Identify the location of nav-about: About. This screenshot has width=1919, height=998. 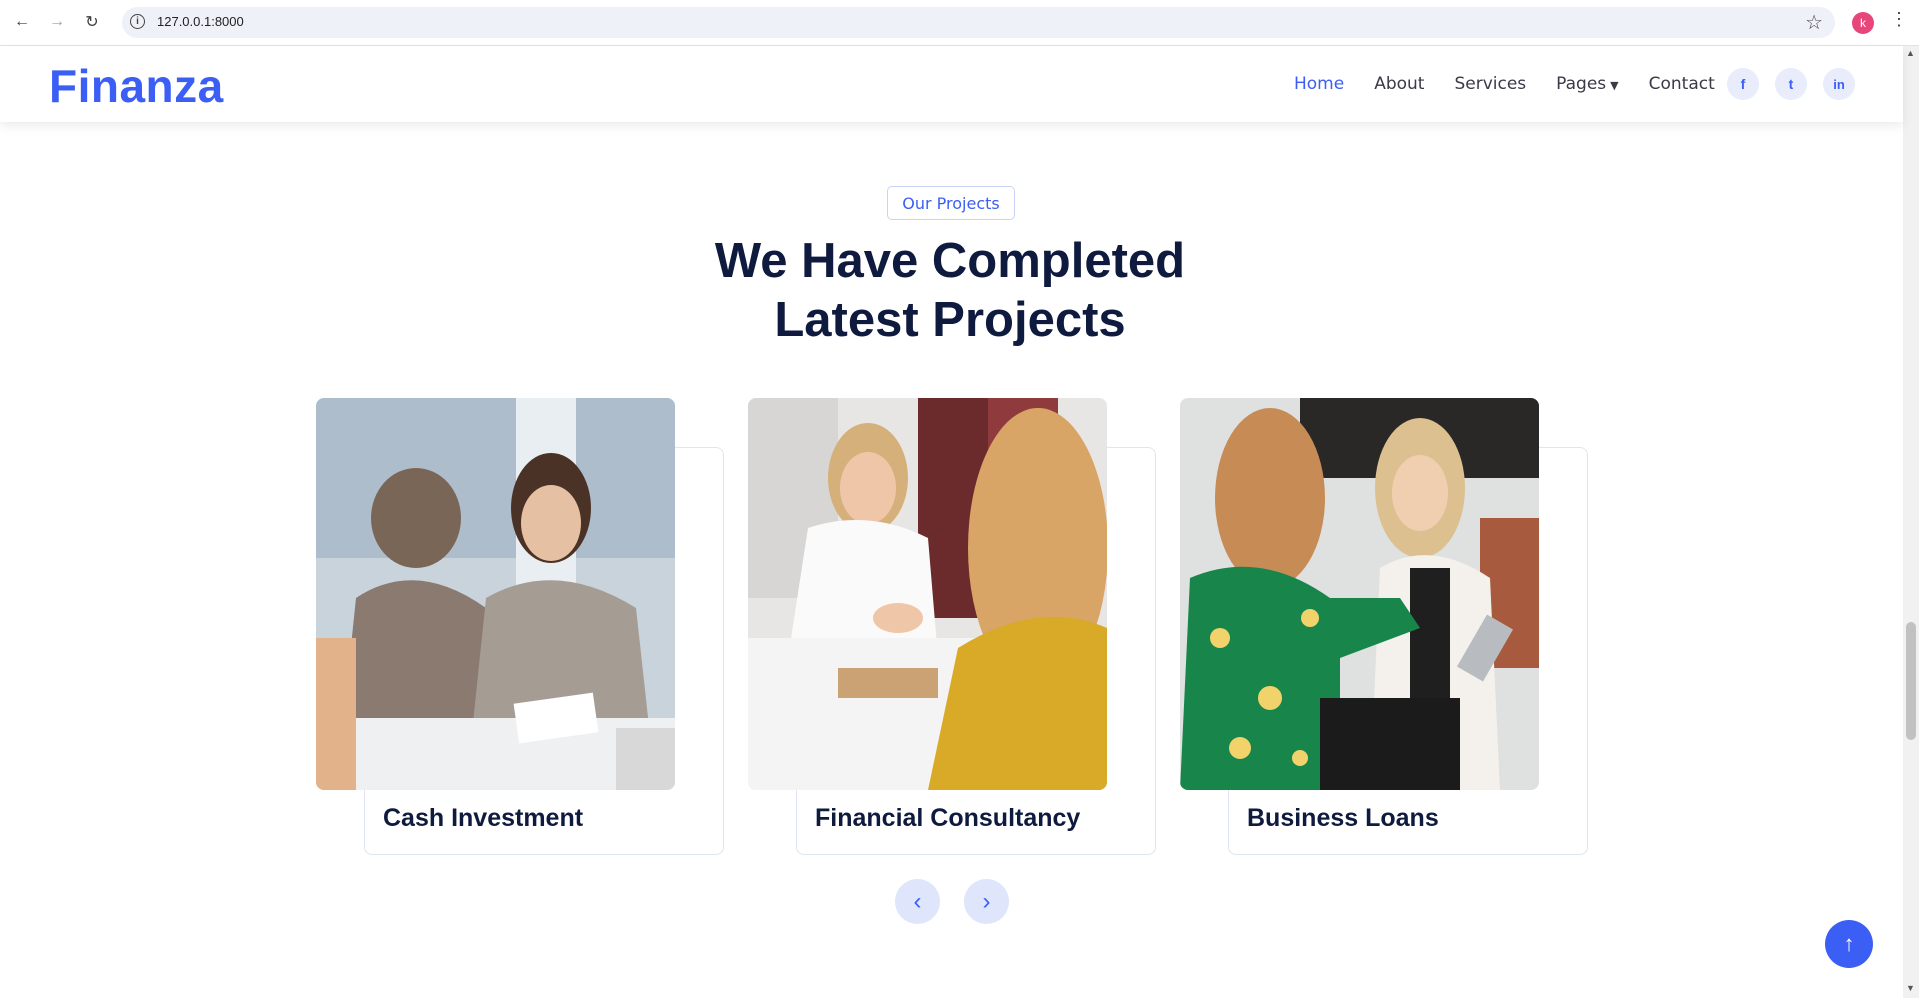
(1399, 84).